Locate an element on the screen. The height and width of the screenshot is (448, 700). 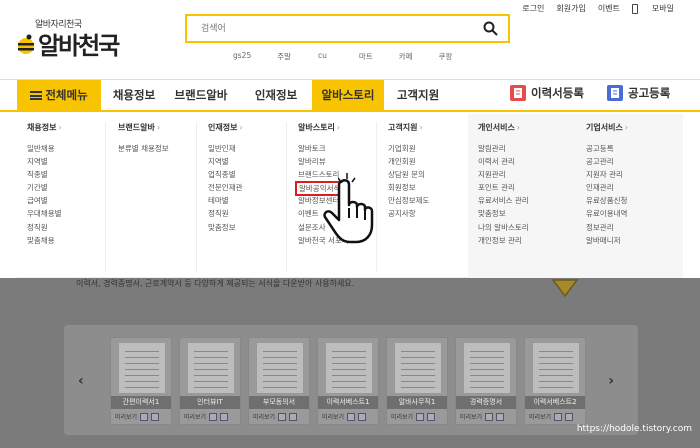
menu-item: 포인트 관리 is located at coordinates (532, 187).